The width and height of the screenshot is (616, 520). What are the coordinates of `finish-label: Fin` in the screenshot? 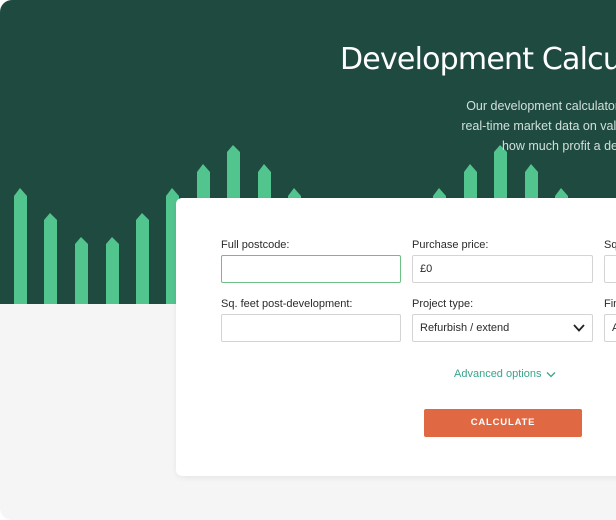 It's located at (610, 304).